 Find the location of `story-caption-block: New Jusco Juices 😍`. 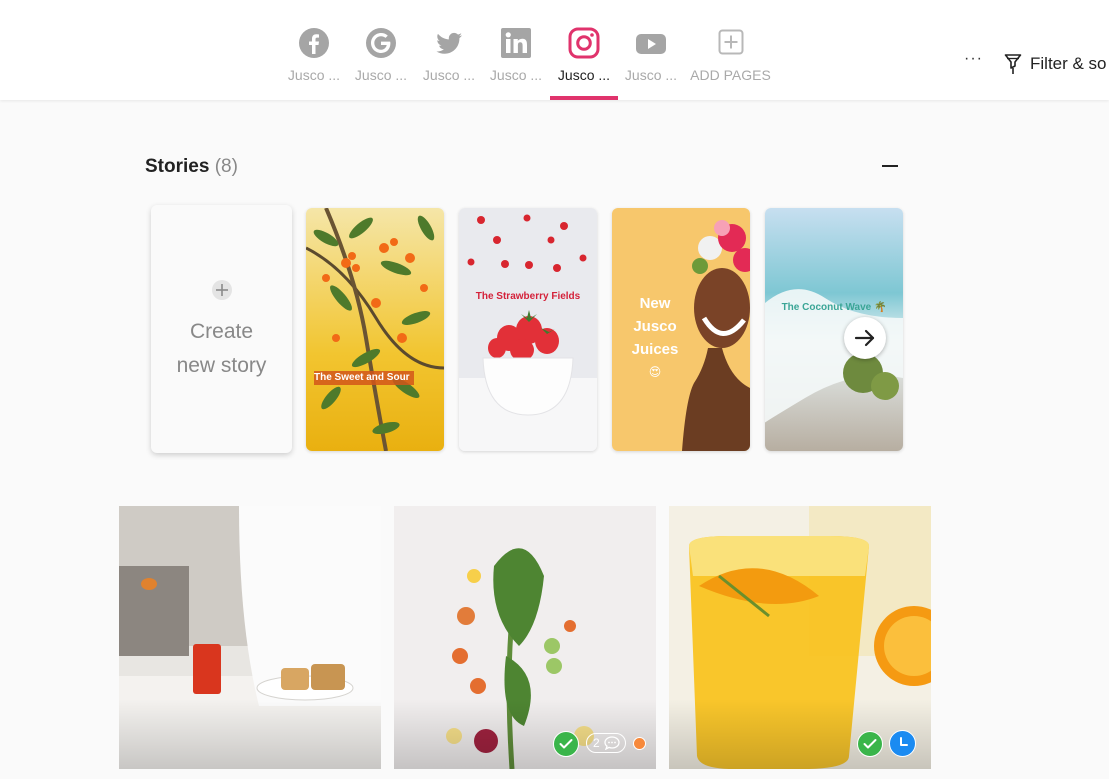

story-caption-block: New Jusco Juices 😍 is located at coordinates (655, 338).